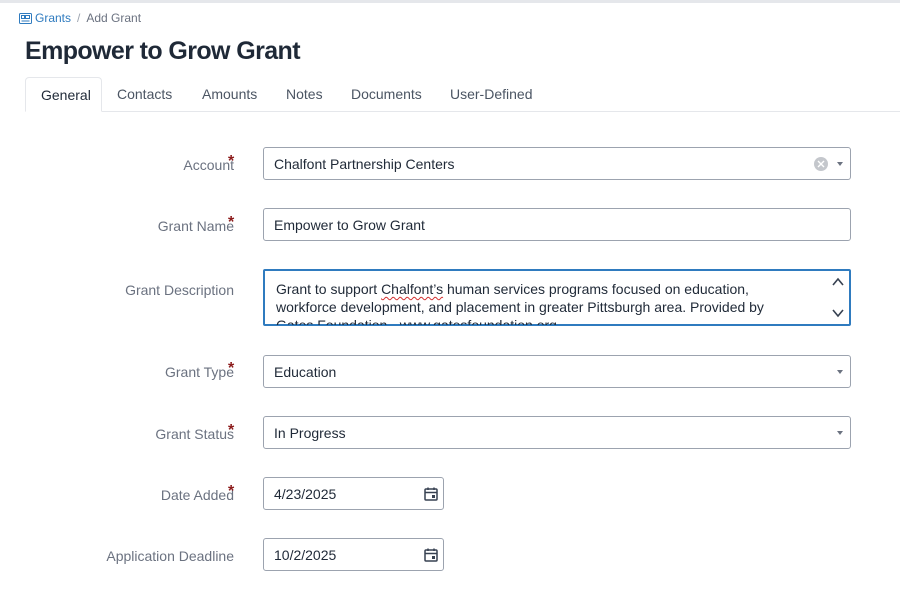  What do you see at coordinates (305, 493) in the screenshot?
I see `date-added-value: 4/23/2025` at bounding box center [305, 493].